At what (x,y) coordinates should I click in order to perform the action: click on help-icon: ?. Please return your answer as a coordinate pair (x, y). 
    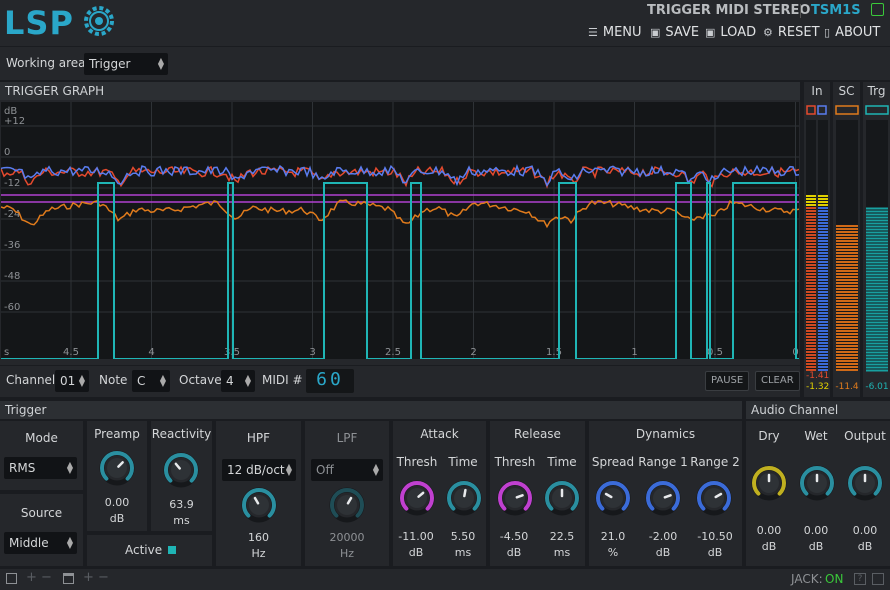
    Looking at the image, I should click on (860, 579).